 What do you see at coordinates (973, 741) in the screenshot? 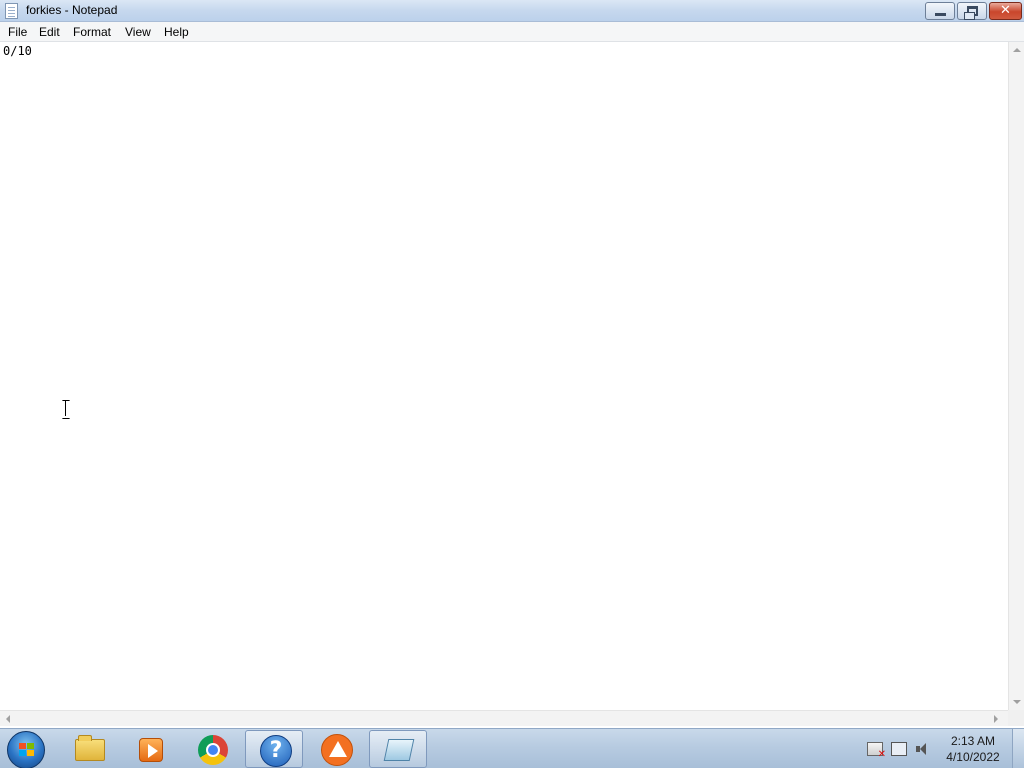
I see `clock-time: 2:13 AM` at bounding box center [973, 741].